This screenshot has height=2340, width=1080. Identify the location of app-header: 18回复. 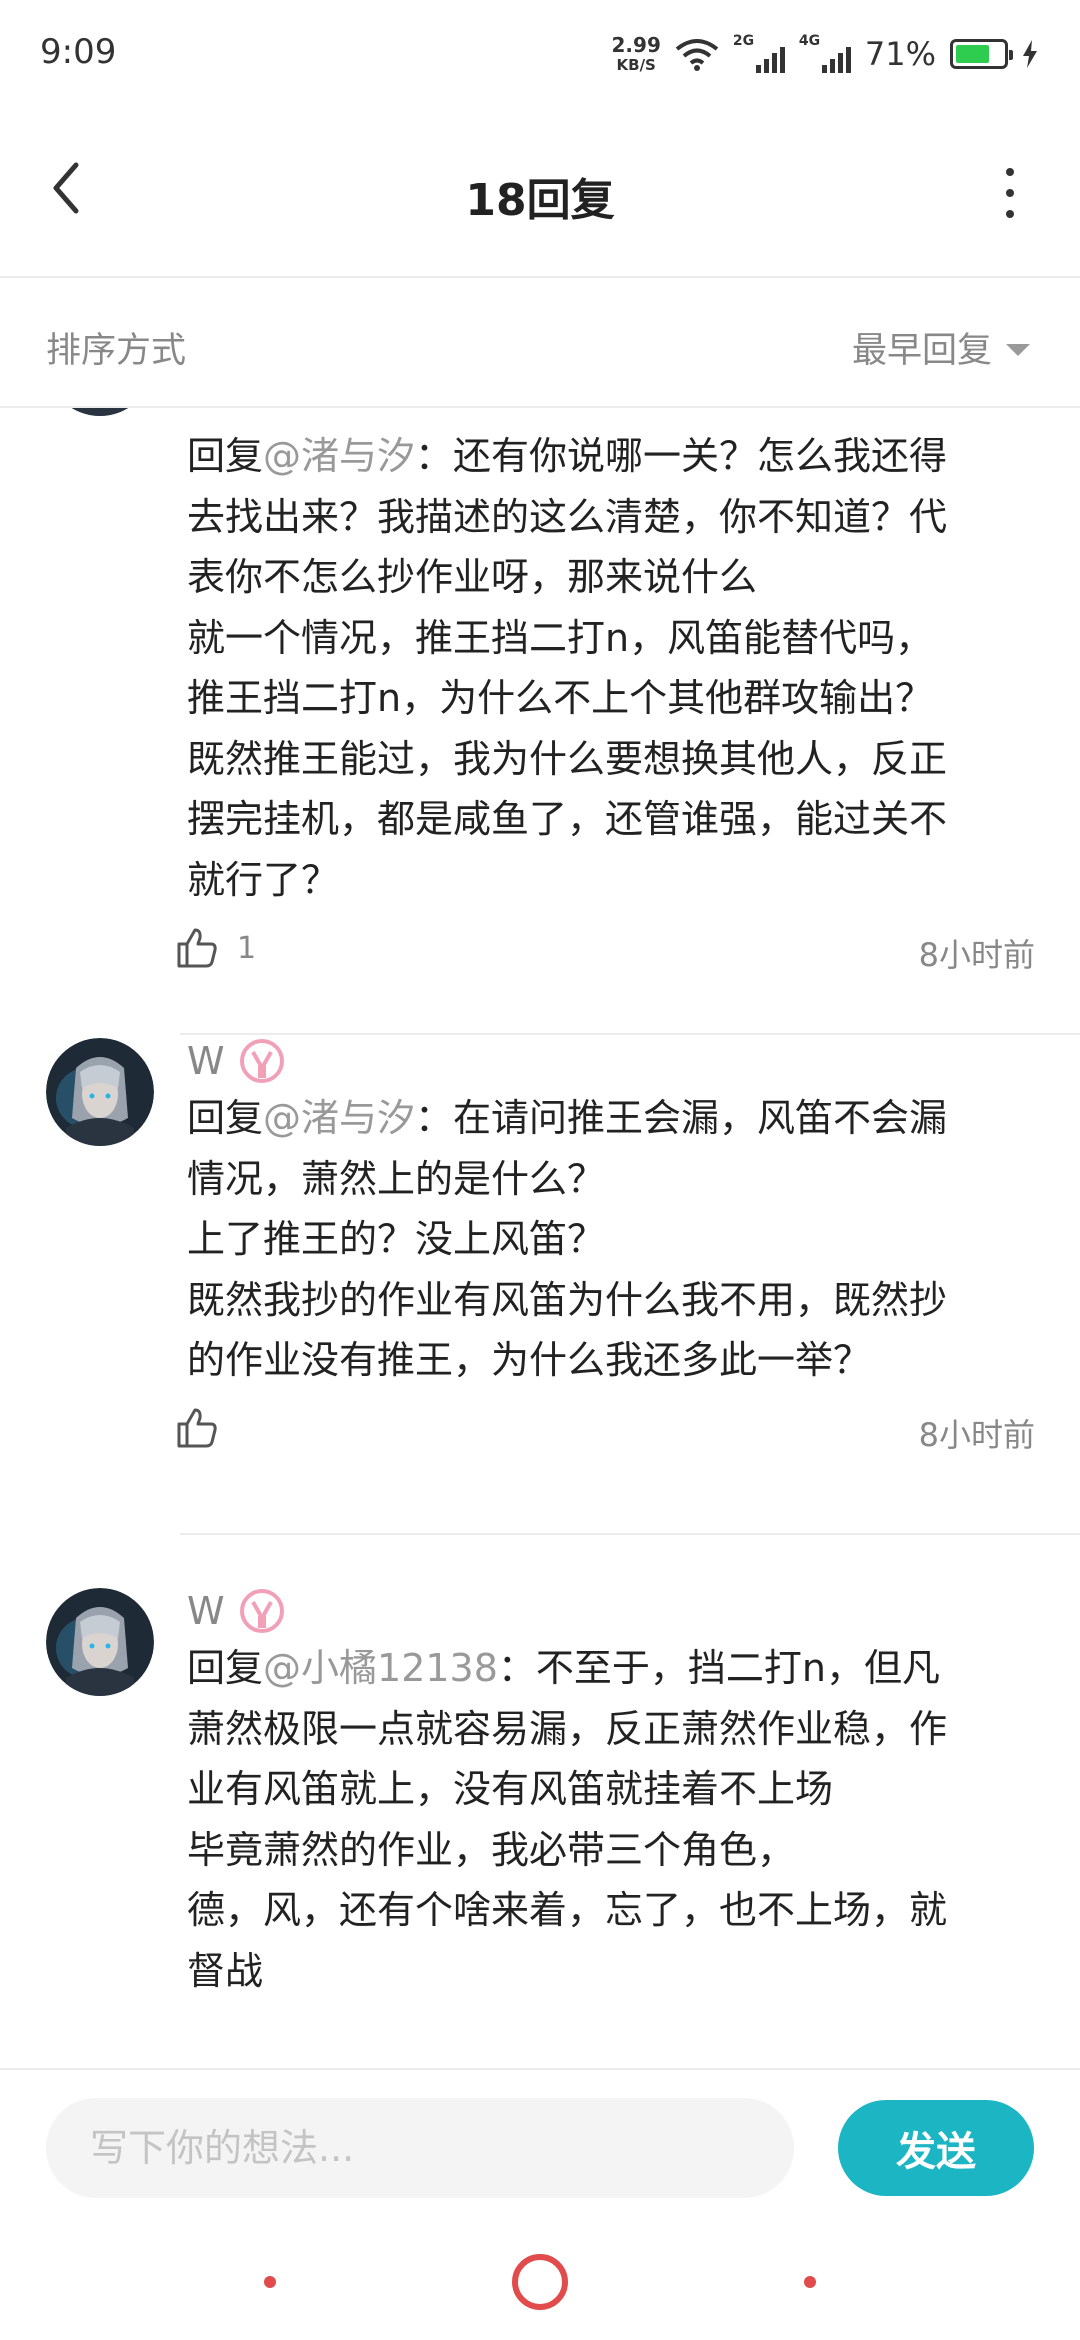
(540, 194).